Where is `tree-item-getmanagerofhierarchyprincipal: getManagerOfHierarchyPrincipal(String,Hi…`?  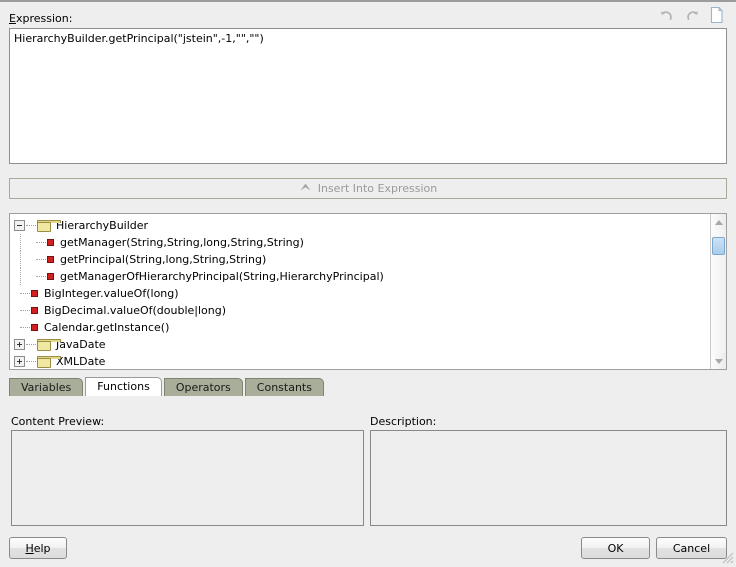
tree-item-getmanagerofhierarchyprincipal: getManagerOfHierarchyPrincipal(String,Hi… is located at coordinates (361, 276).